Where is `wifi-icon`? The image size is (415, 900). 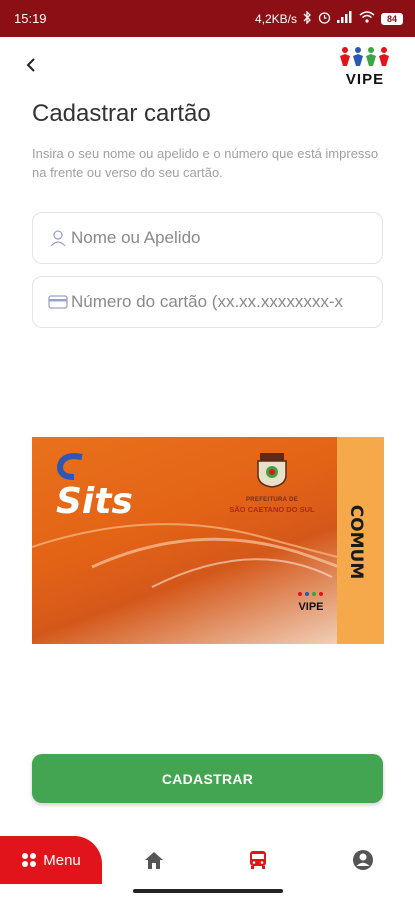
wifi-icon is located at coordinates (367, 18).